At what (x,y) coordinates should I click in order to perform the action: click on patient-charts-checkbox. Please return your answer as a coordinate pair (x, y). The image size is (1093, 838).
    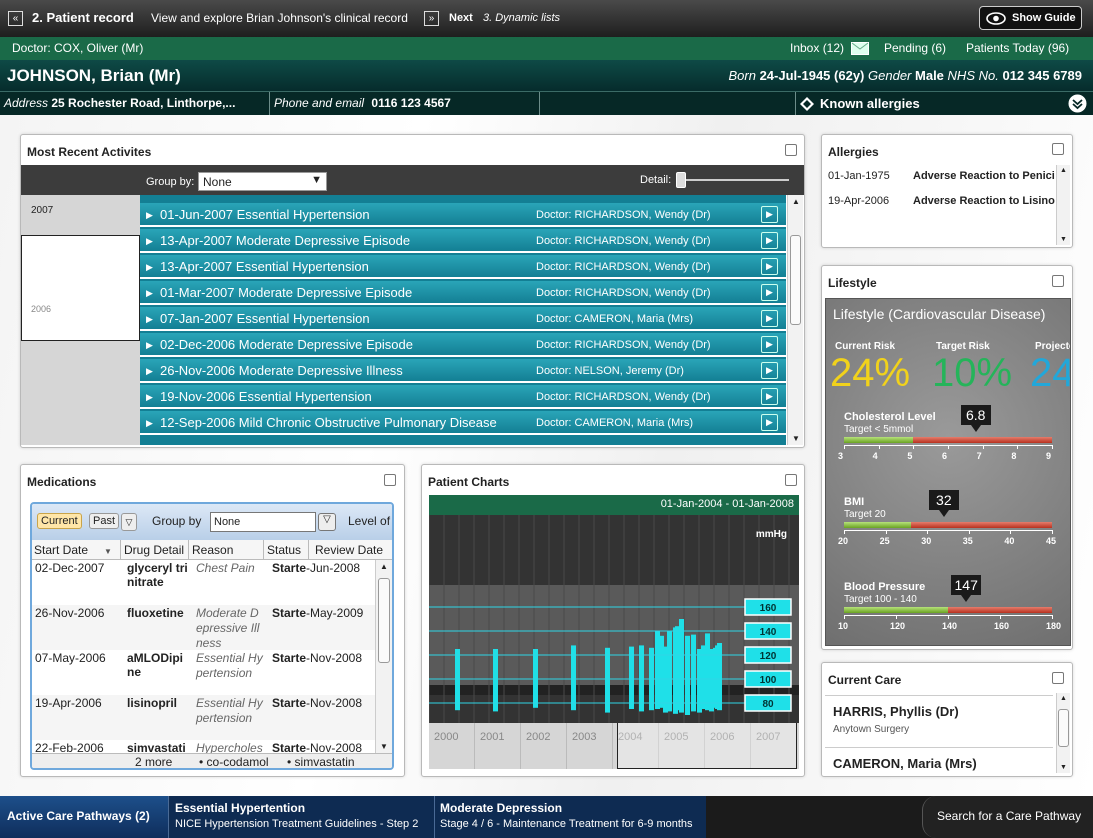
    Looking at the image, I should click on (791, 480).